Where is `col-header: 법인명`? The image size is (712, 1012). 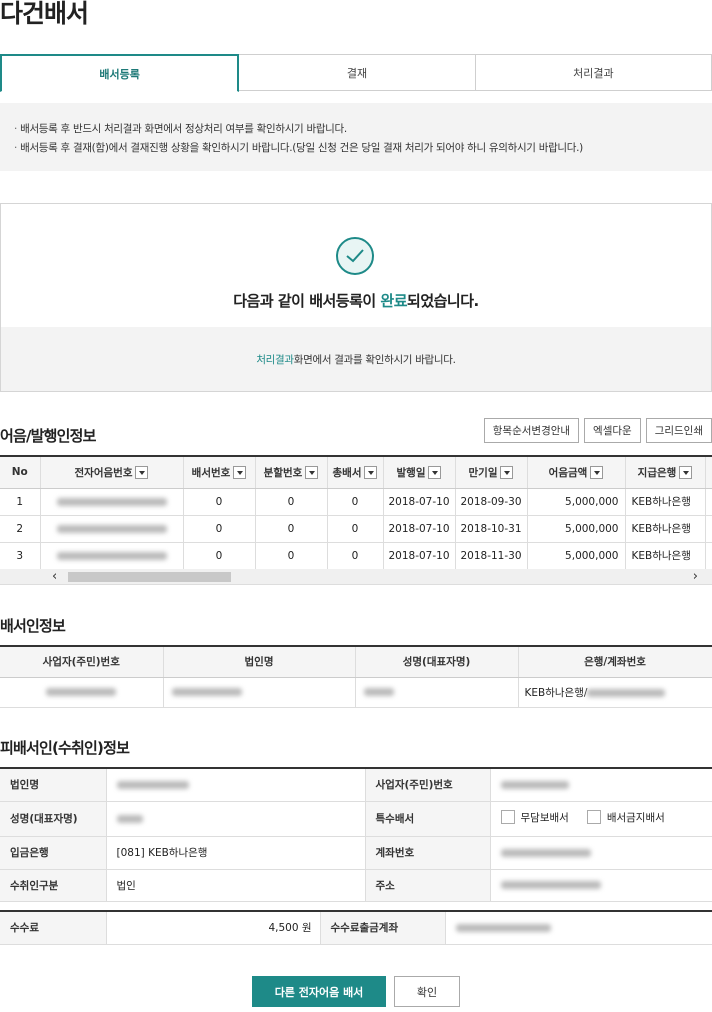 col-header: 법인명 is located at coordinates (259, 662).